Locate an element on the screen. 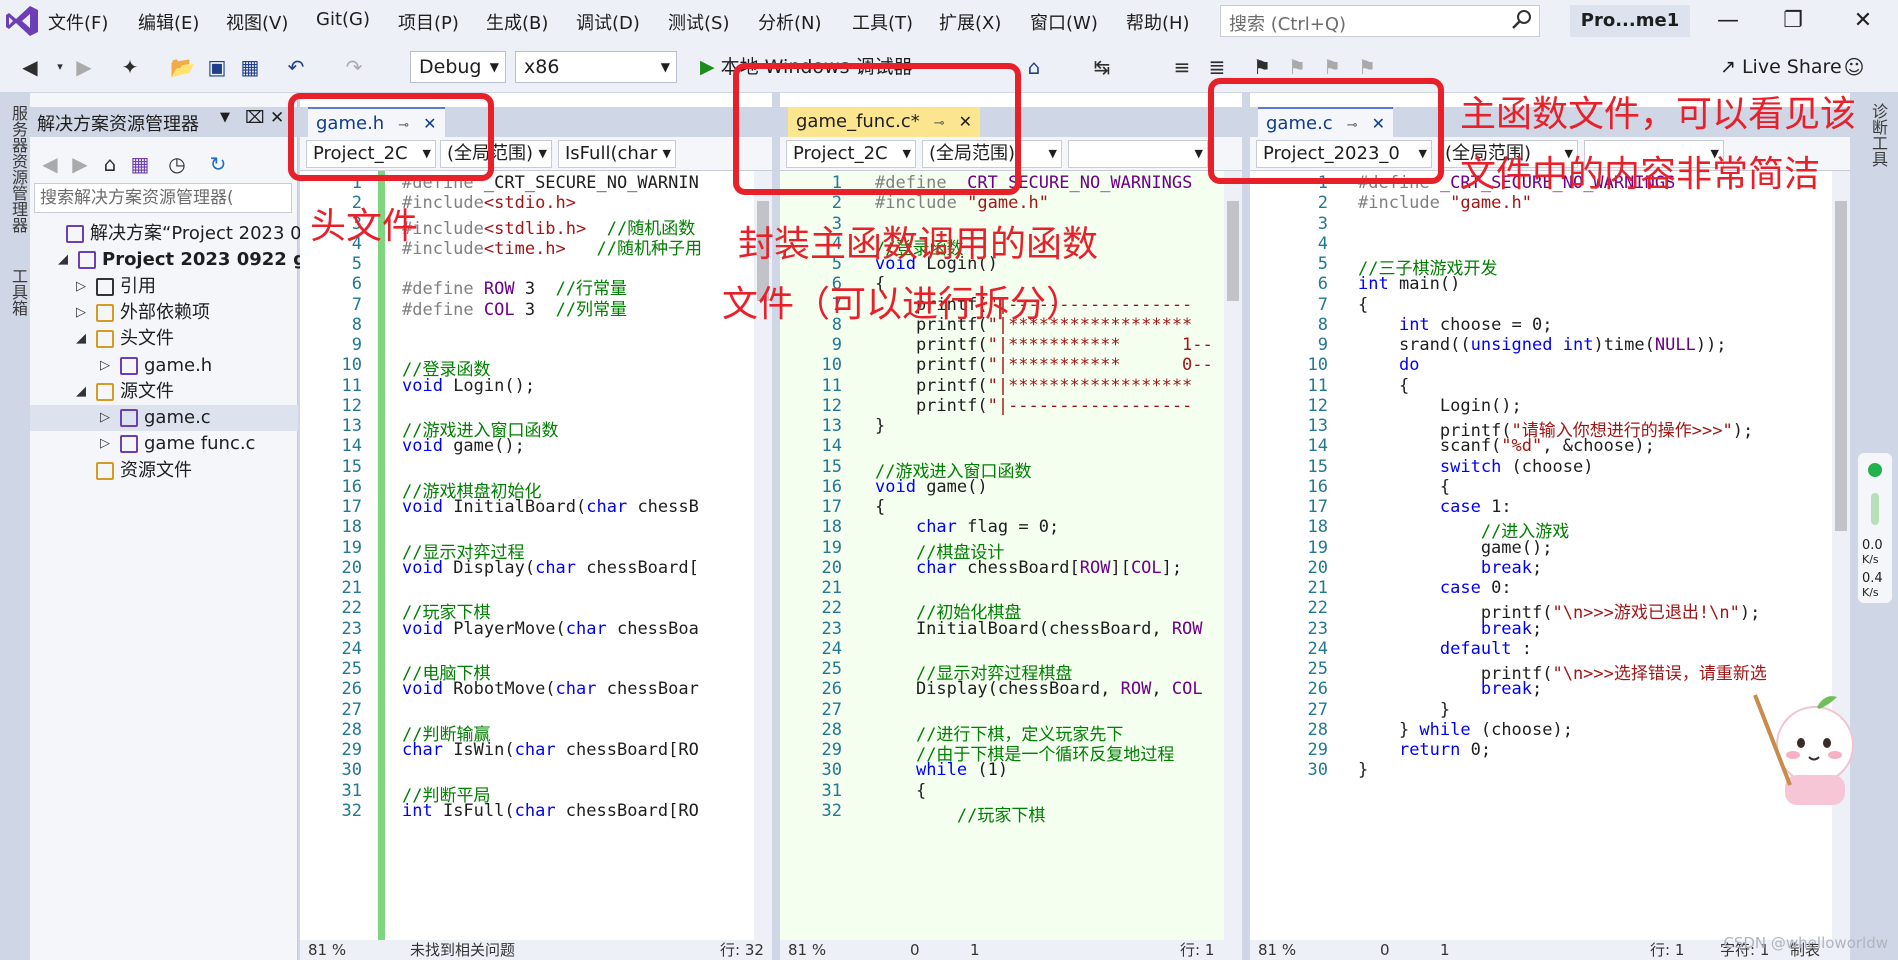  open-folder-icon: 📂 is located at coordinates (182, 67).